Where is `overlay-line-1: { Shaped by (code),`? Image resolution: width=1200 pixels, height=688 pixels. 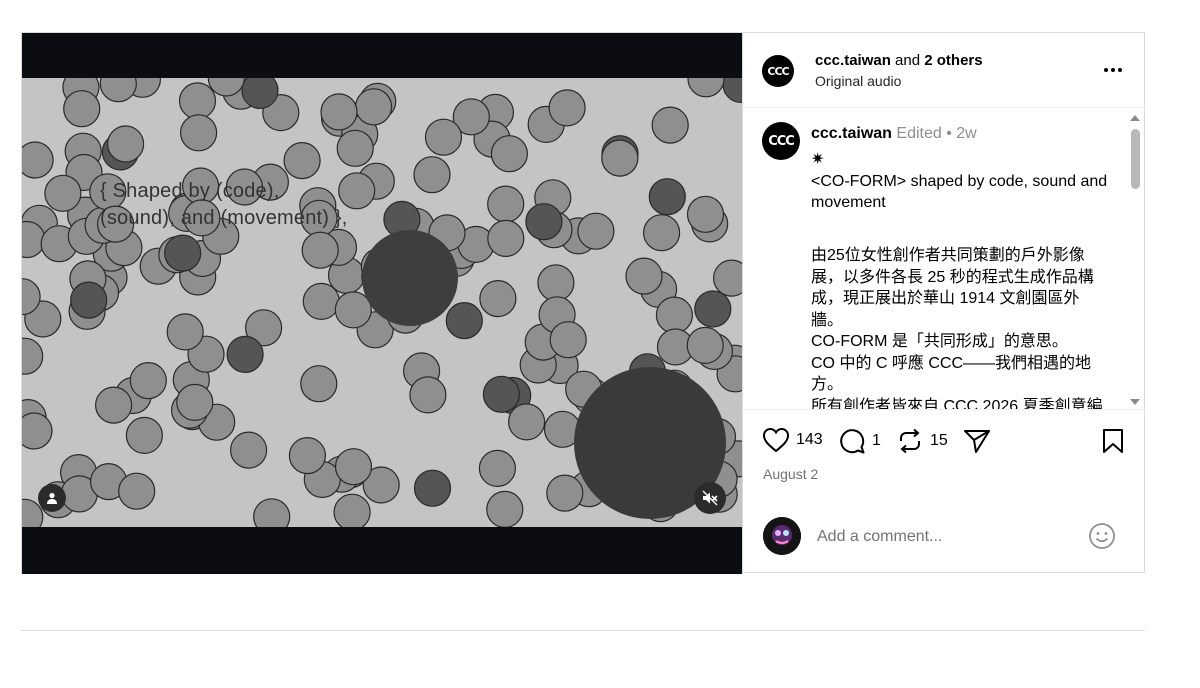 overlay-line-1: { Shaped by (code), is located at coordinates (190, 191).